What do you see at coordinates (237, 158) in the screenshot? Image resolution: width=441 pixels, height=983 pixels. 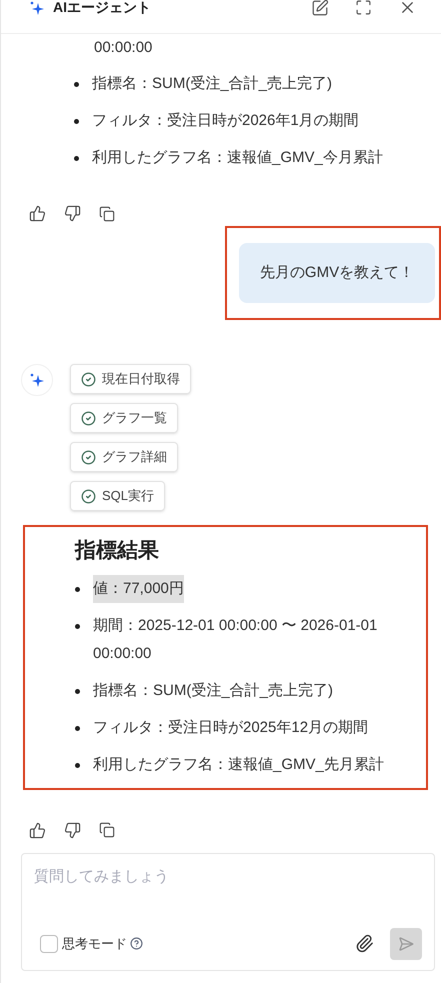 I see `list-item-text: 利用したグラフ名：速報値_GMV_今月累計` at bounding box center [237, 158].